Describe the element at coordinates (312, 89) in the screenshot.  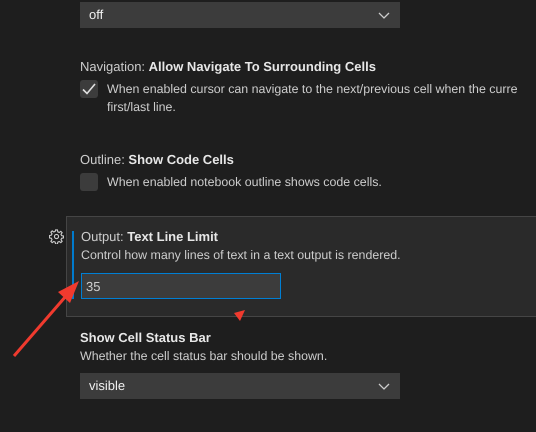
I see `setting-description: When enabled cursor can navigate to the next/previous cell when the curre` at that location.